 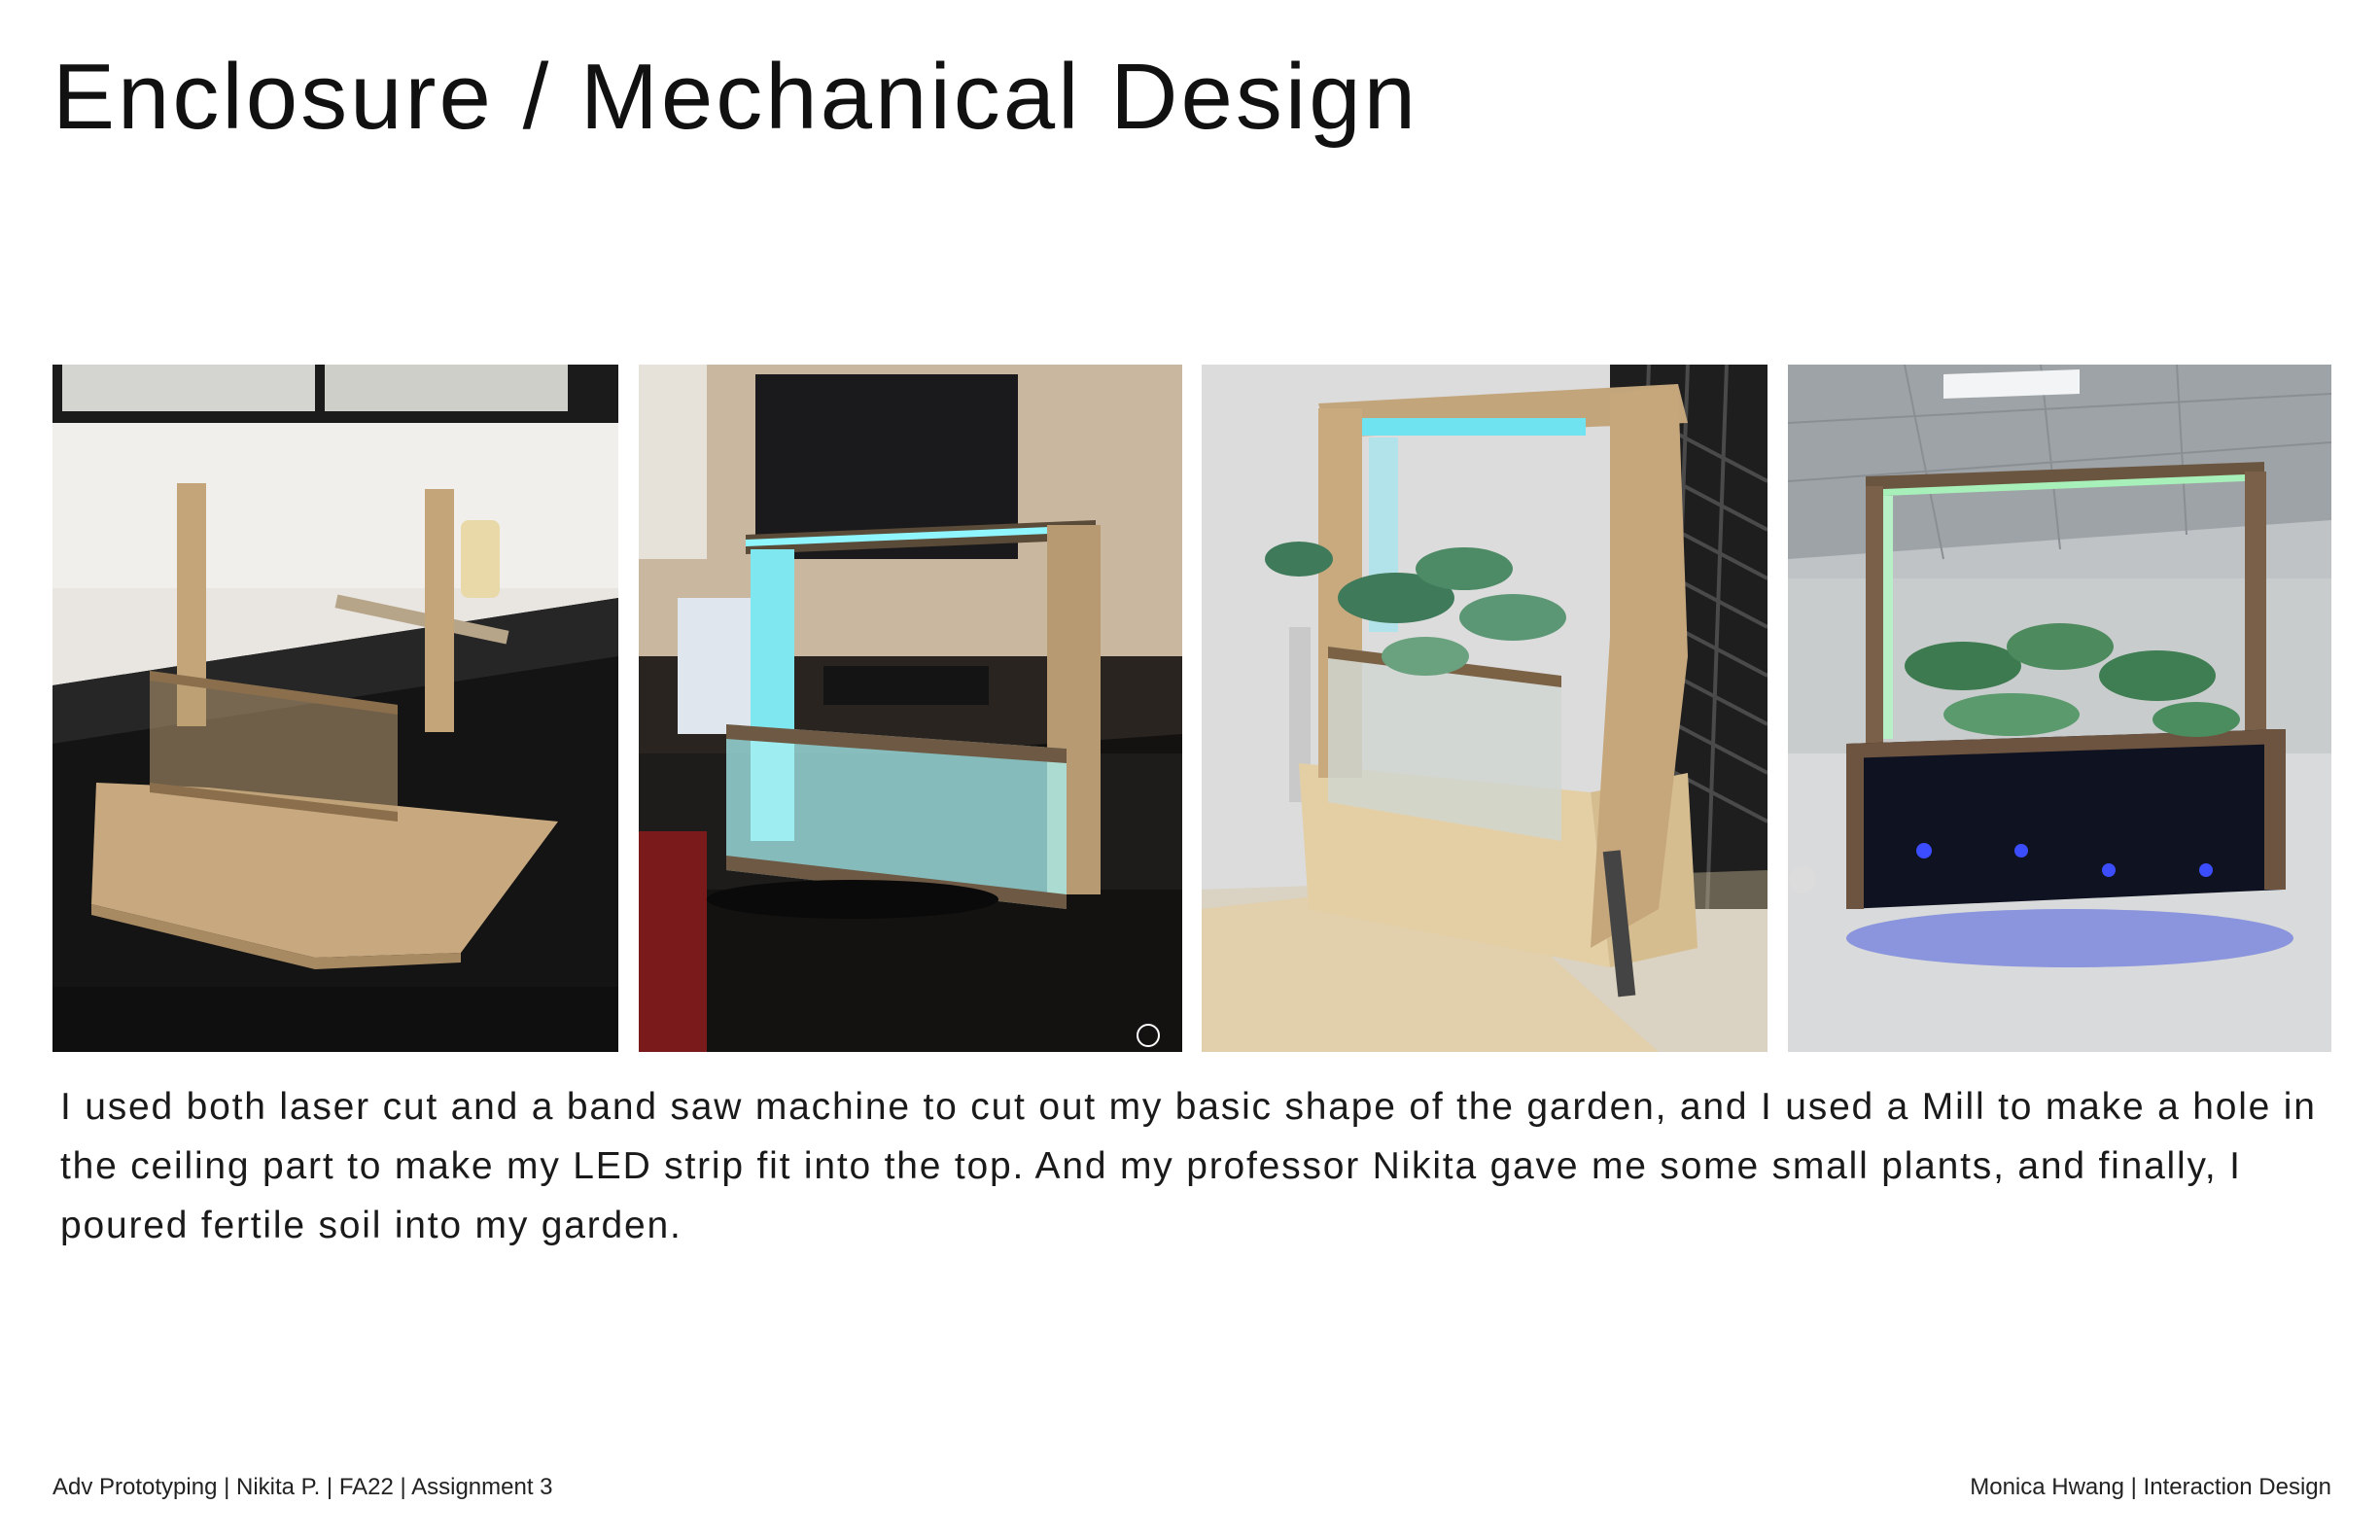 What do you see at coordinates (2059, 708) in the screenshot?
I see `photo-final-garden-with-leds` at bounding box center [2059, 708].